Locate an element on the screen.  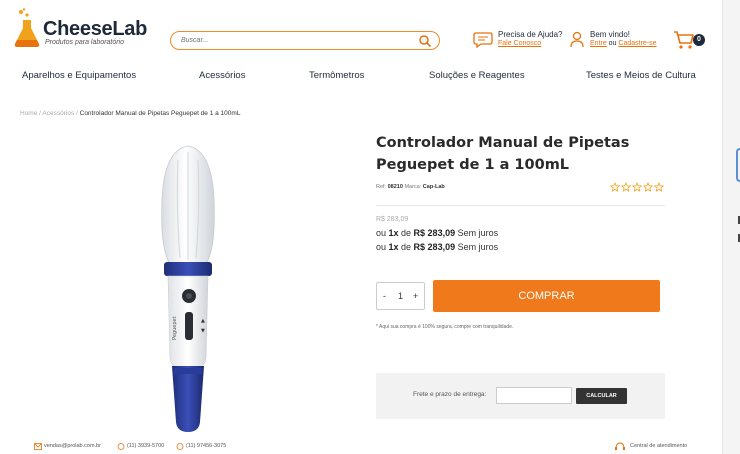
breadcrumb-home: Home is located at coordinates (28, 113).